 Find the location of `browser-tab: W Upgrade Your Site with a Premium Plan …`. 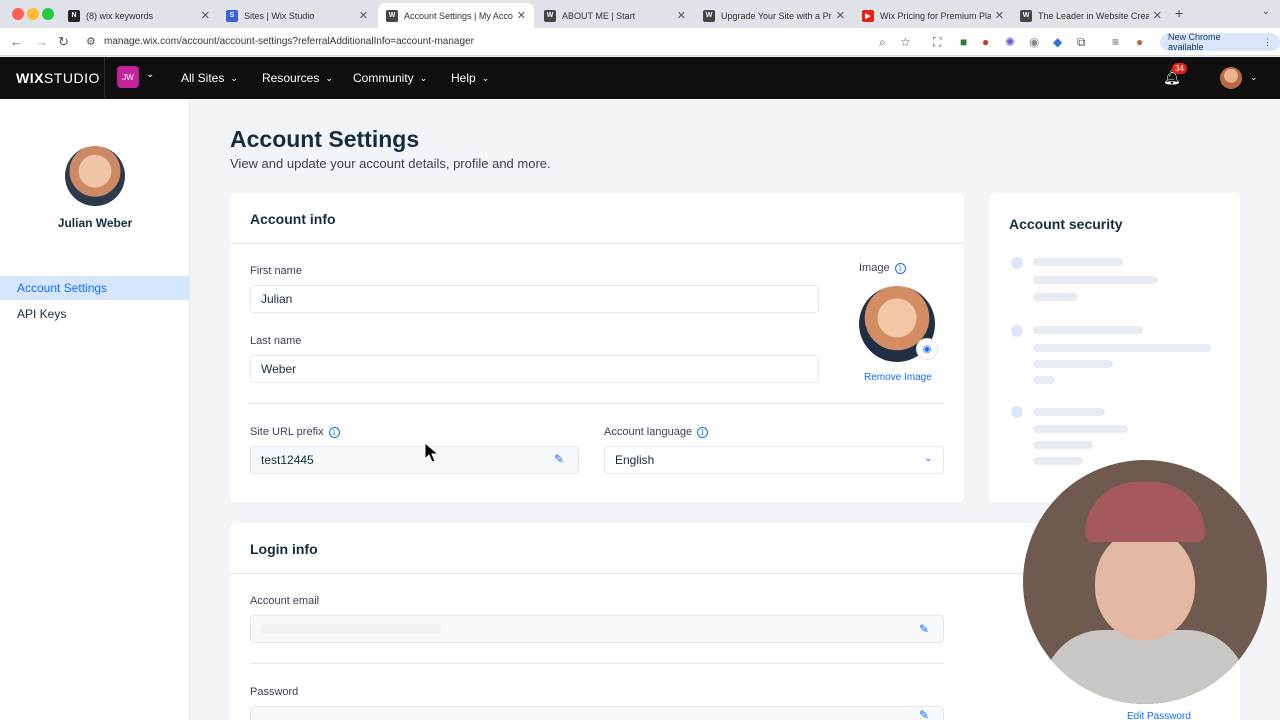

browser-tab: W Upgrade Your Site with a Premium Plan … is located at coordinates (774, 15).